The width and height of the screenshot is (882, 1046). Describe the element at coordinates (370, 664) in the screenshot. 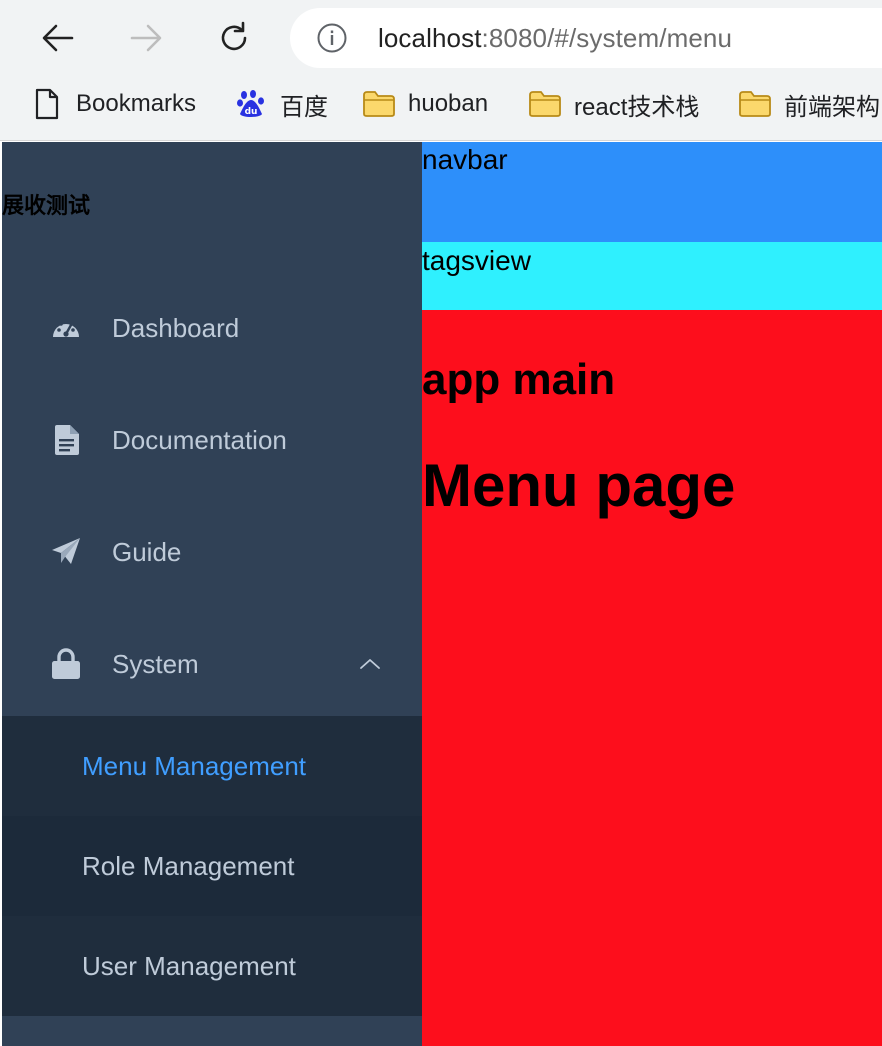

I see `chevron-up-icon` at that location.